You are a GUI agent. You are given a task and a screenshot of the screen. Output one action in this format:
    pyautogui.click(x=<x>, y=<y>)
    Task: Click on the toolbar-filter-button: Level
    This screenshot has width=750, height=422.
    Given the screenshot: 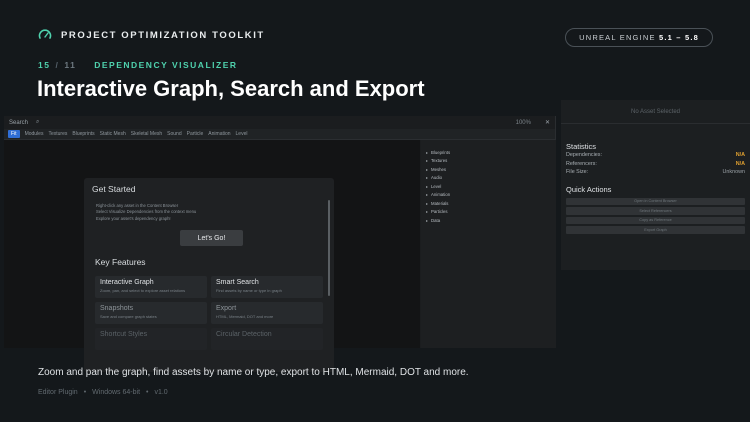 What is the action you would take?
    pyautogui.click(x=242, y=134)
    